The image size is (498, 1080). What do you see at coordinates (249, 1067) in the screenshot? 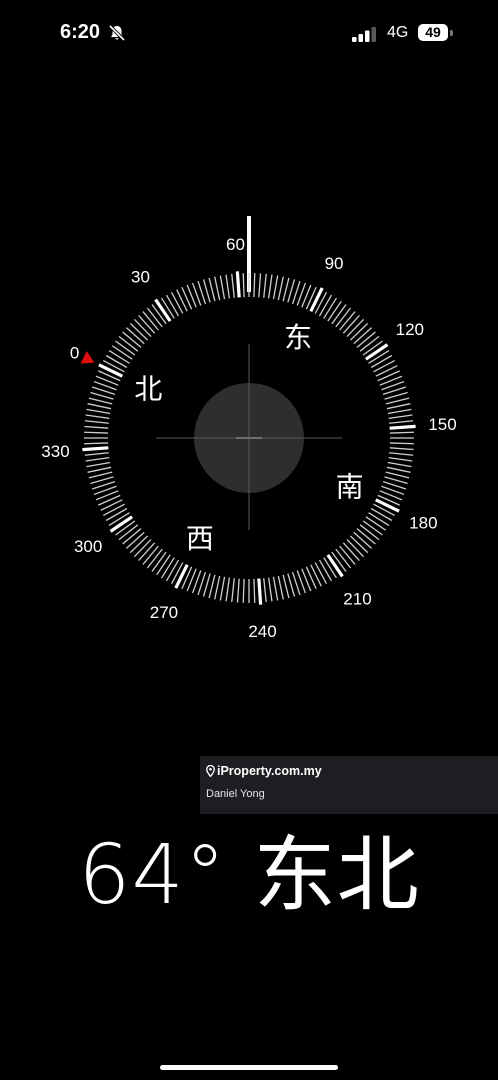
I see `home-indicator` at bounding box center [249, 1067].